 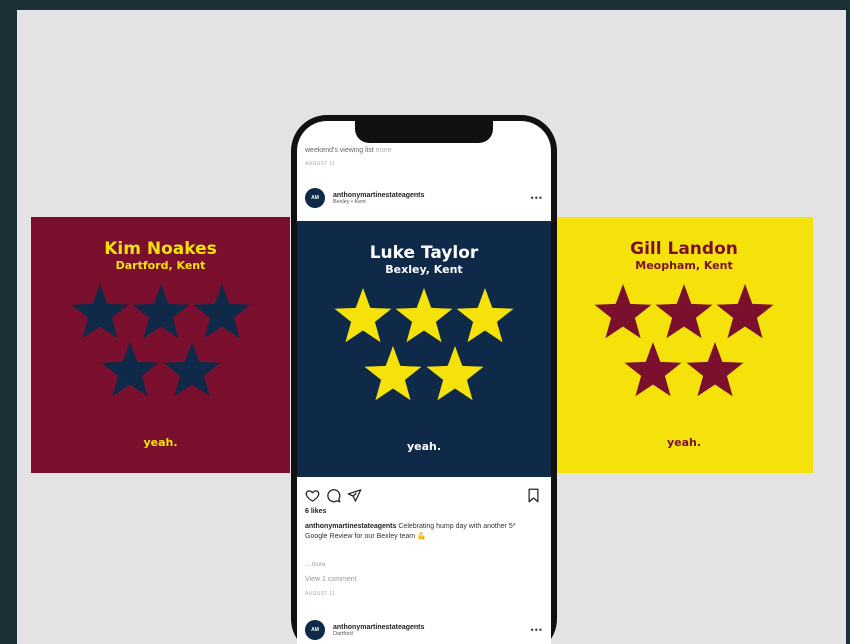 I want to click on like-count: 6 likes, so click(x=315, y=511).